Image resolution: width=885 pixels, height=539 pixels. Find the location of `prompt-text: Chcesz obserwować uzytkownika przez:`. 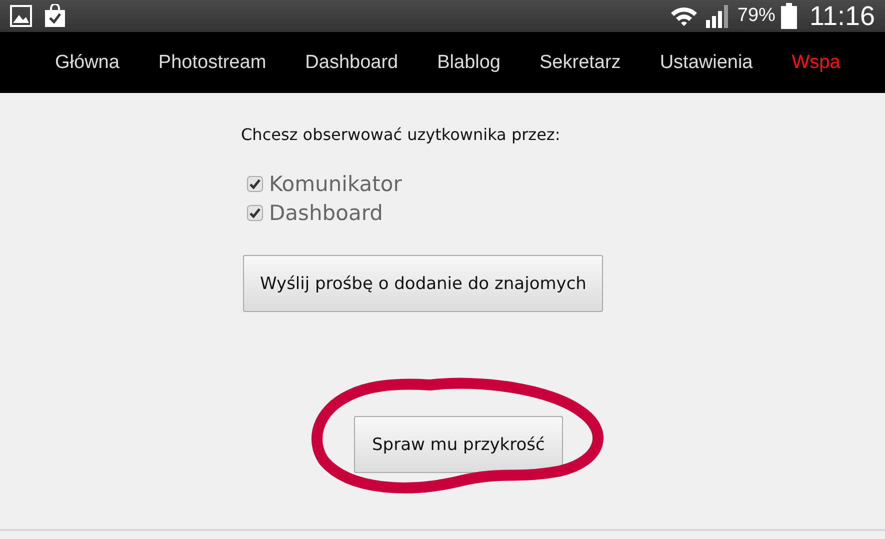

prompt-text: Chcesz obserwować uzytkownika przez: is located at coordinates (401, 134).